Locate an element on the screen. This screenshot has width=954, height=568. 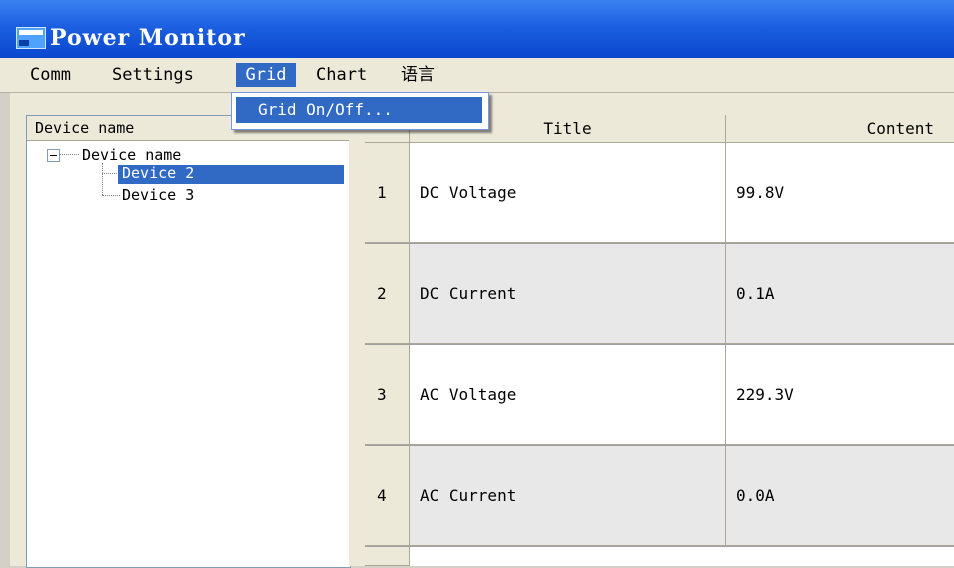
cell-content: 0.0A is located at coordinates (840, 496).